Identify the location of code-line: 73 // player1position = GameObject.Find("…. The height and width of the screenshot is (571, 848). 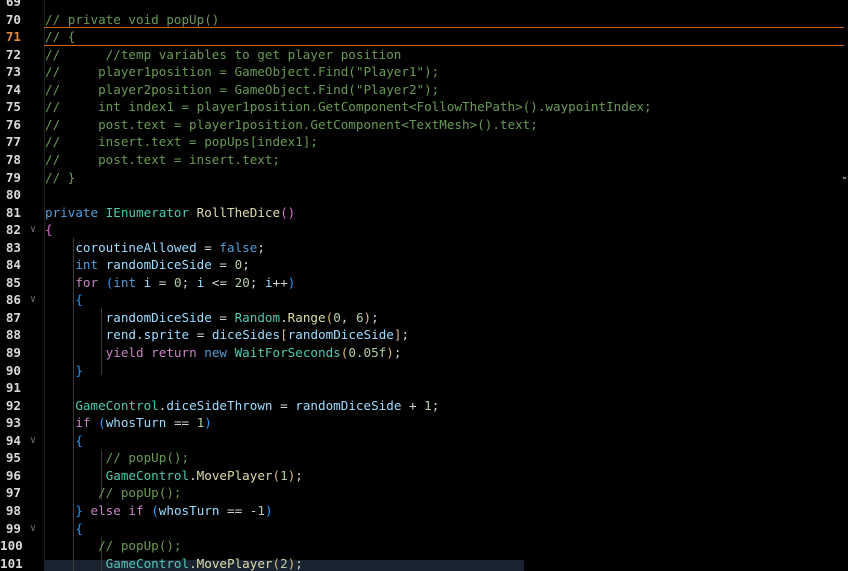
(424, 72).